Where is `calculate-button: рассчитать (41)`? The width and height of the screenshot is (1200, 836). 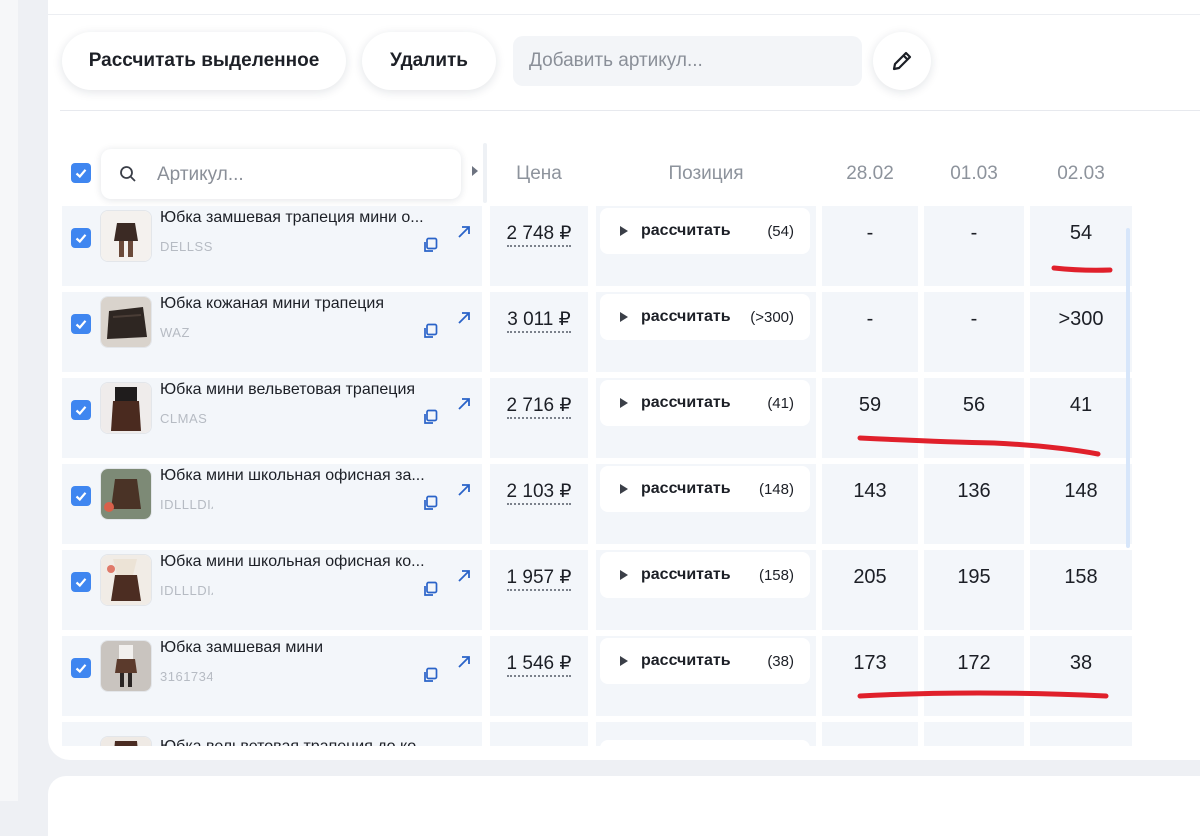
calculate-button: рассчитать (41) is located at coordinates (705, 403).